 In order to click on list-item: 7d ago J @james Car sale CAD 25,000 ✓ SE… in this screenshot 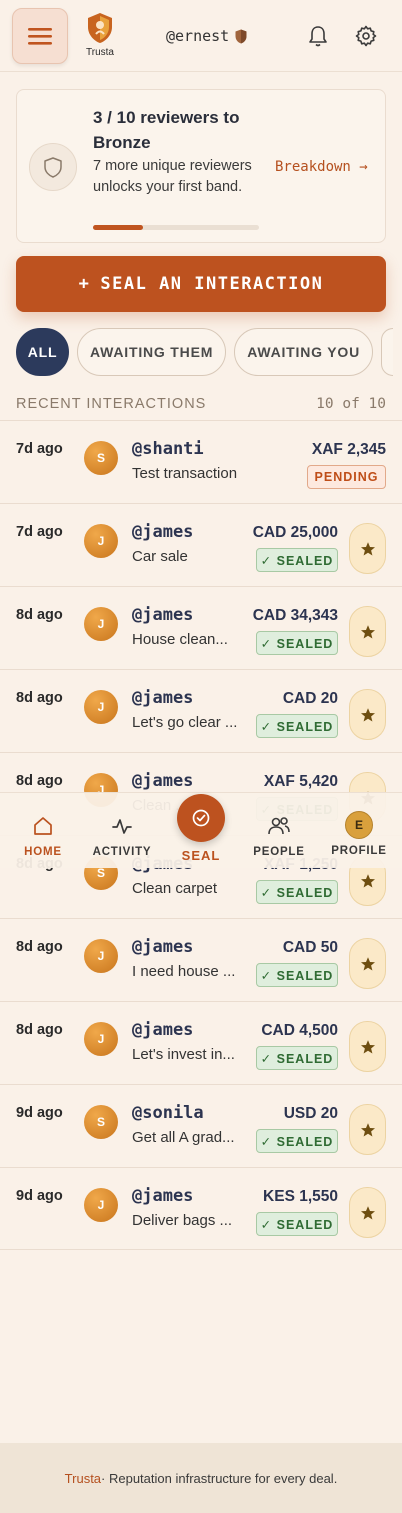, I will do `click(201, 544)`.